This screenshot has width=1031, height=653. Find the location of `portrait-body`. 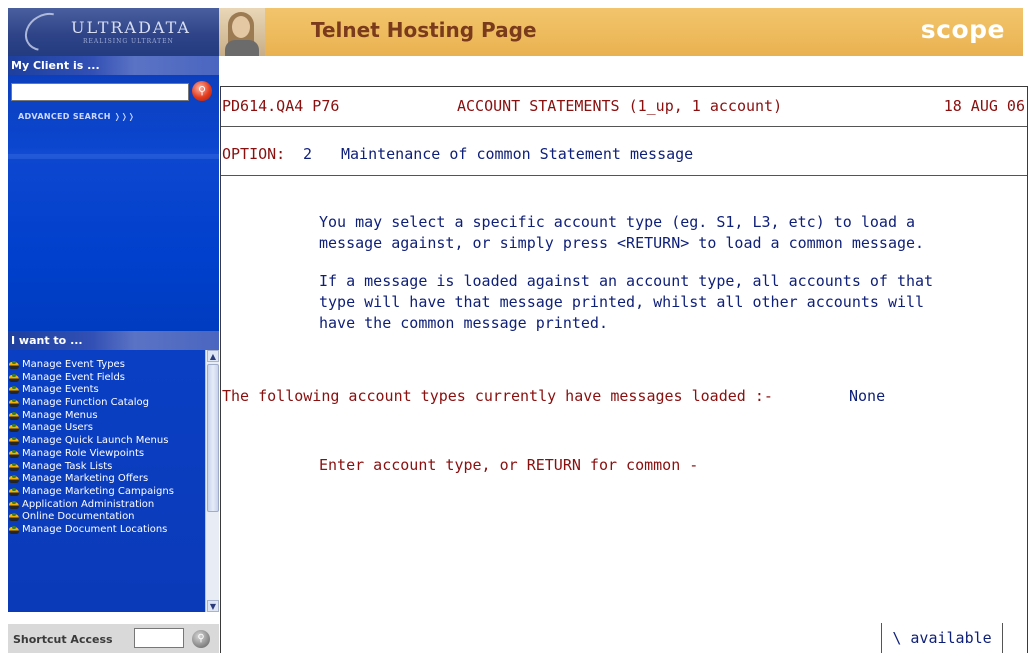

portrait-body is located at coordinates (242, 48).